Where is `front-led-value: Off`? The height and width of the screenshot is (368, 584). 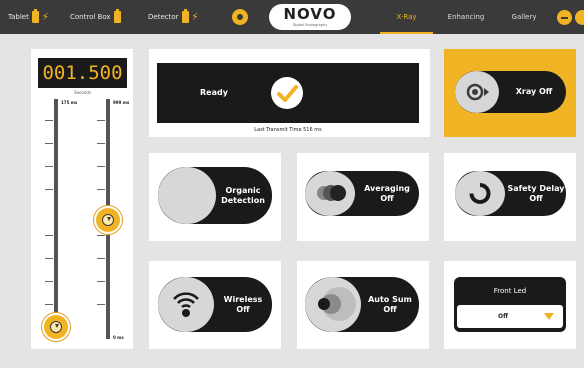 front-led-value: Off is located at coordinates (503, 316).